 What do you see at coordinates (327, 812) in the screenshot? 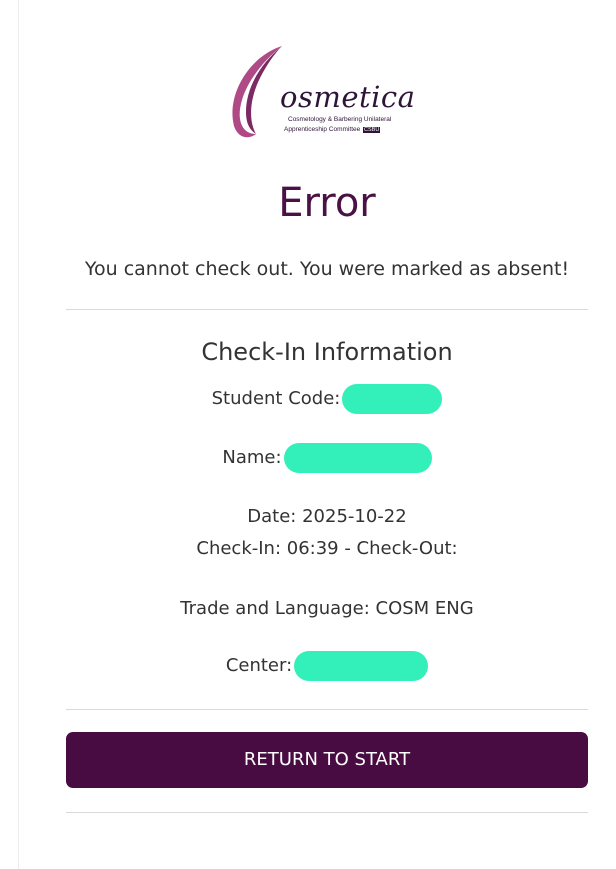
I see `divider-bottom` at bounding box center [327, 812].